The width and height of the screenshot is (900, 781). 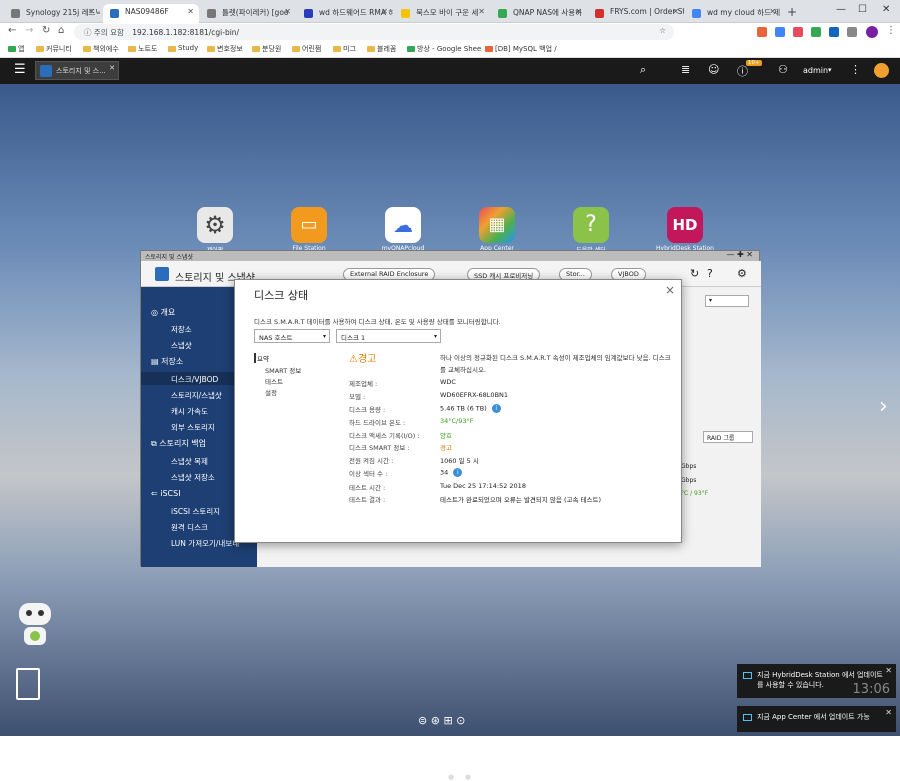 I want to click on sidebar-item-active: 디스크/VJBOD, so click(x=194, y=379).